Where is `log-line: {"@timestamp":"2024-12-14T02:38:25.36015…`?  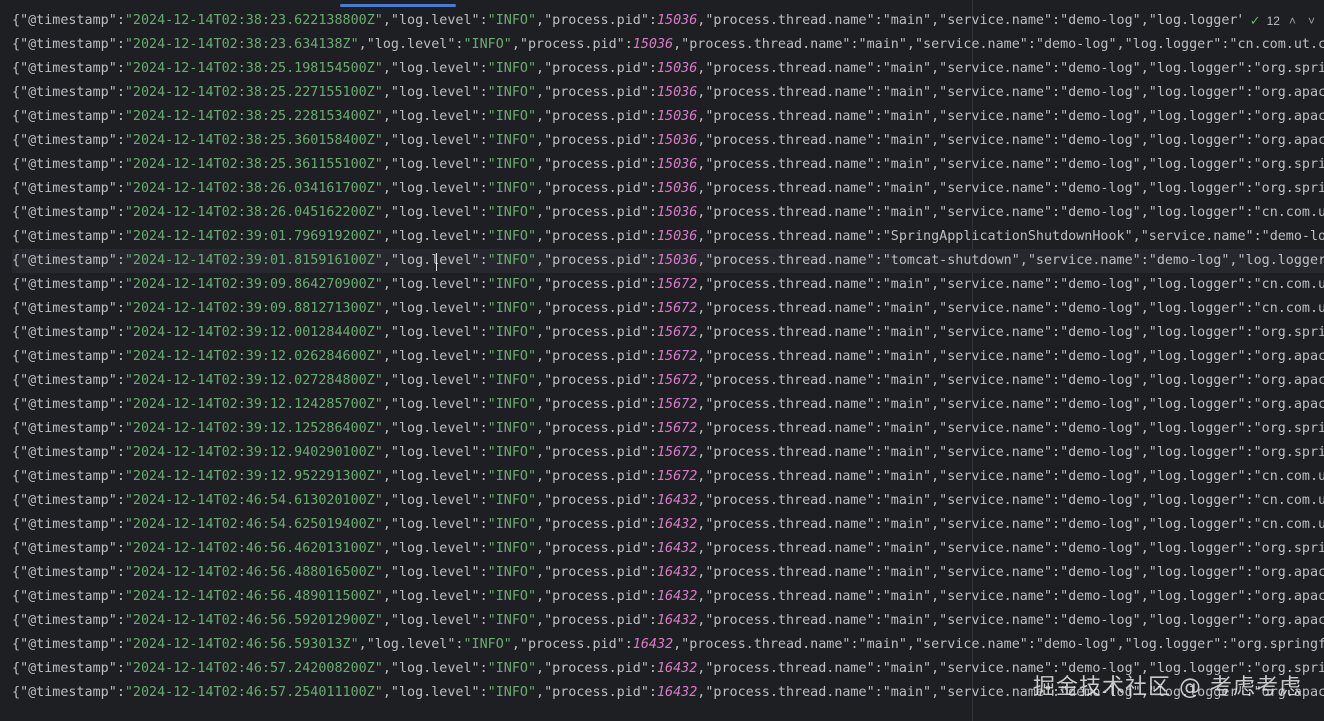 log-line: {"@timestamp":"2024-12-14T02:38:25.36015… is located at coordinates (668, 141).